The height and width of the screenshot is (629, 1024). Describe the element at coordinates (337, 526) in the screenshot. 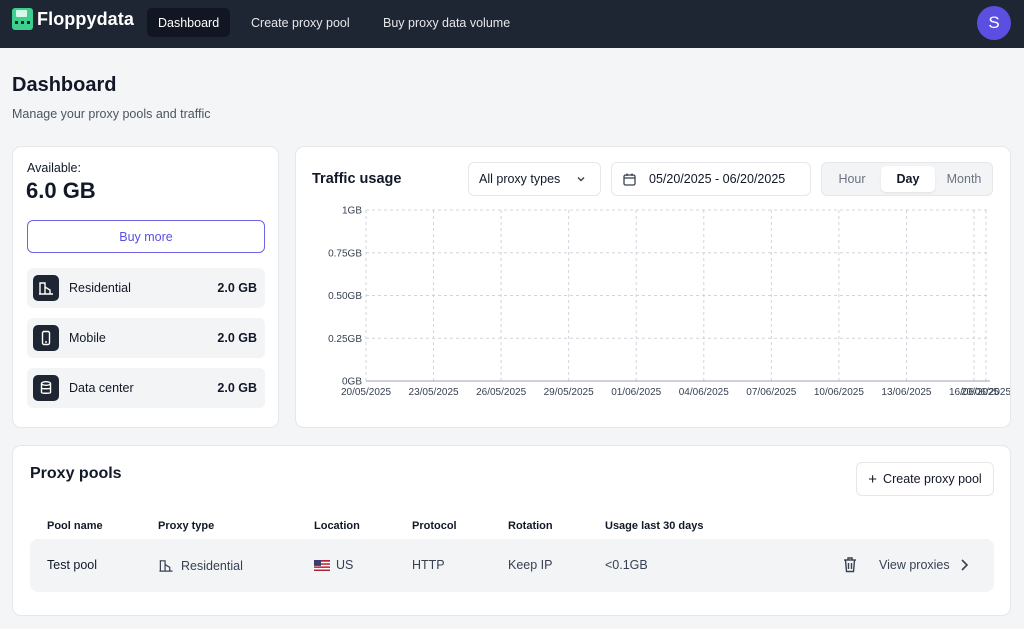

I see `column-header-location: Location` at that location.